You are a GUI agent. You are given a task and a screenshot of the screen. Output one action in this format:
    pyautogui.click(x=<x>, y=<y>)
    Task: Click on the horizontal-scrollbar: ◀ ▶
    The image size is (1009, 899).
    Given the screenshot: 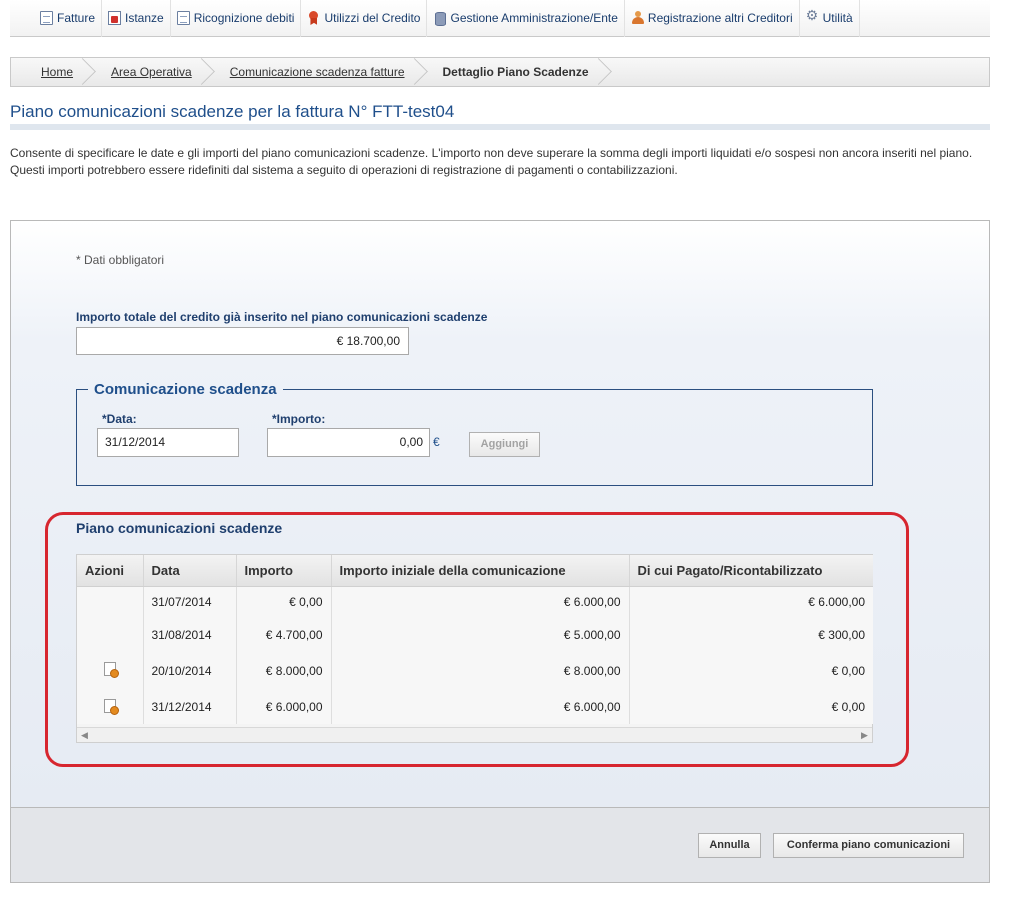 What is the action you would take?
    pyautogui.click(x=474, y=734)
    